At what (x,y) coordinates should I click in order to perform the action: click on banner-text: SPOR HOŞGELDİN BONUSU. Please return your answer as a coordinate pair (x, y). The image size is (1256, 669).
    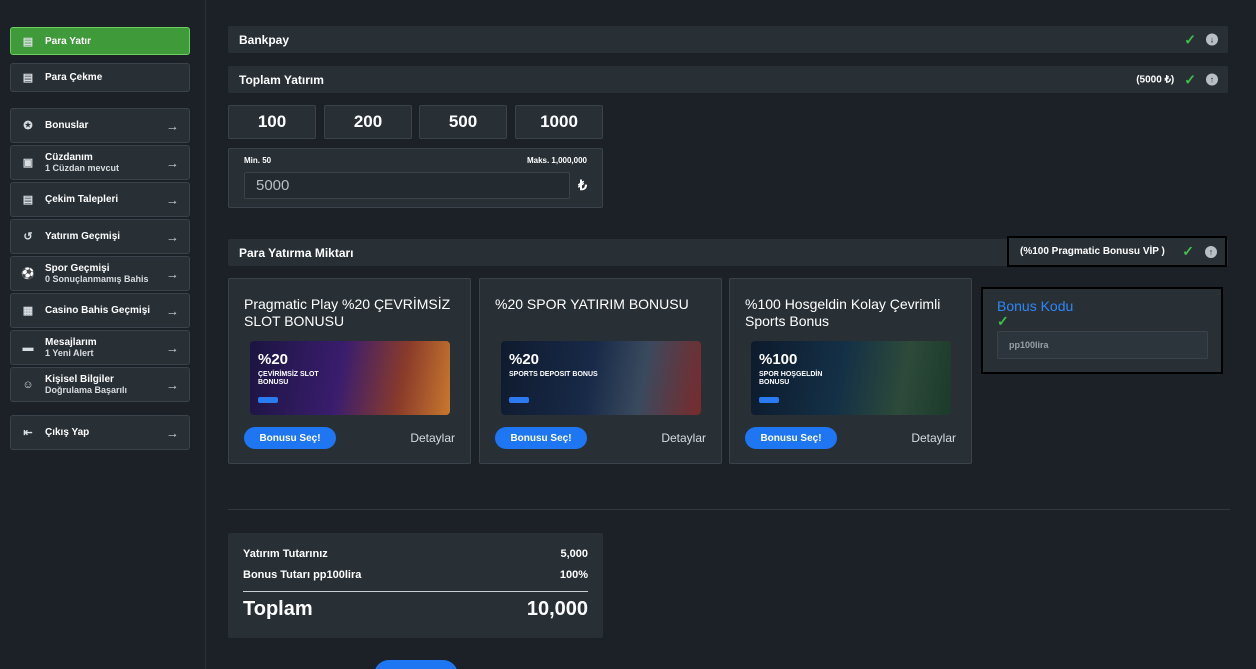
    Looking at the image, I should click on (791, 378).